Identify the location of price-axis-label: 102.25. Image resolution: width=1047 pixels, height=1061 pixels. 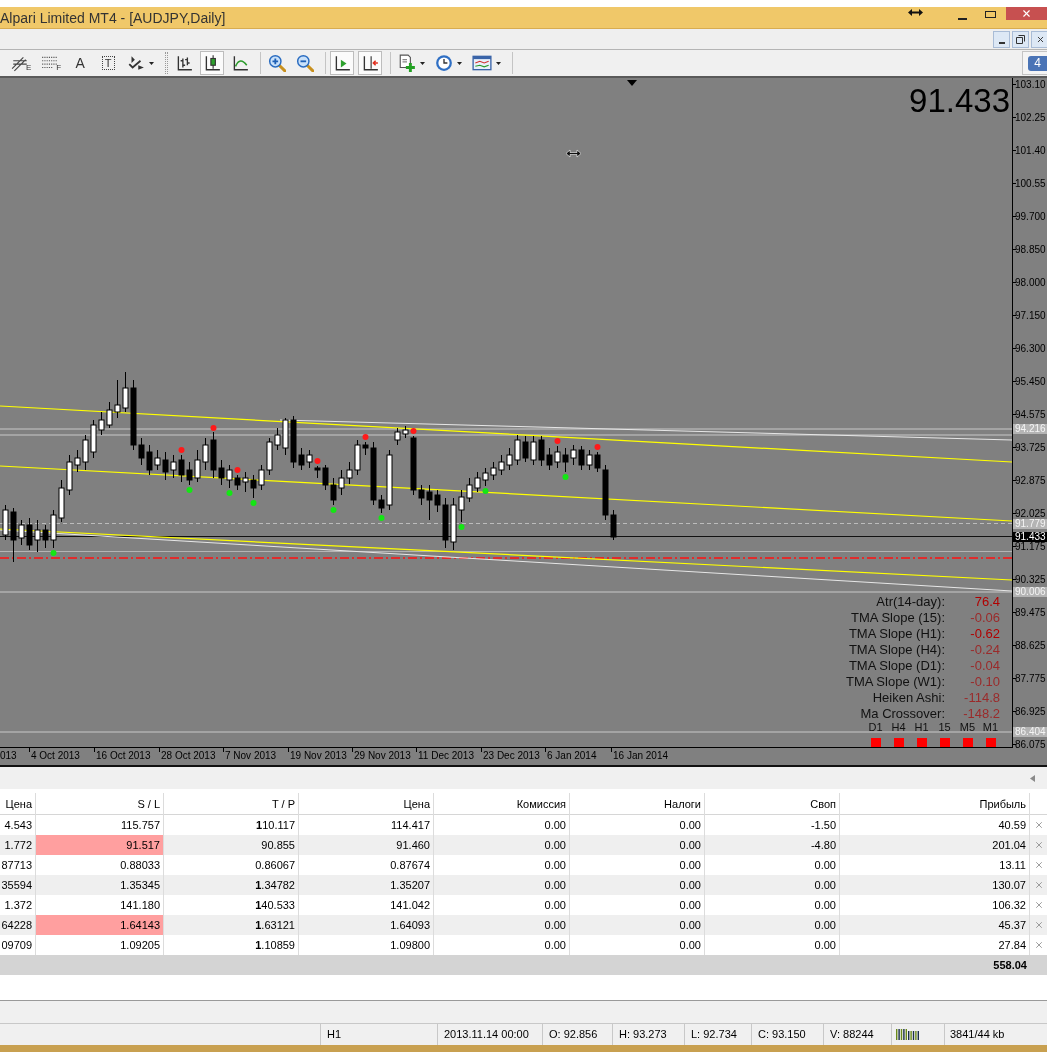
(1030, 117).